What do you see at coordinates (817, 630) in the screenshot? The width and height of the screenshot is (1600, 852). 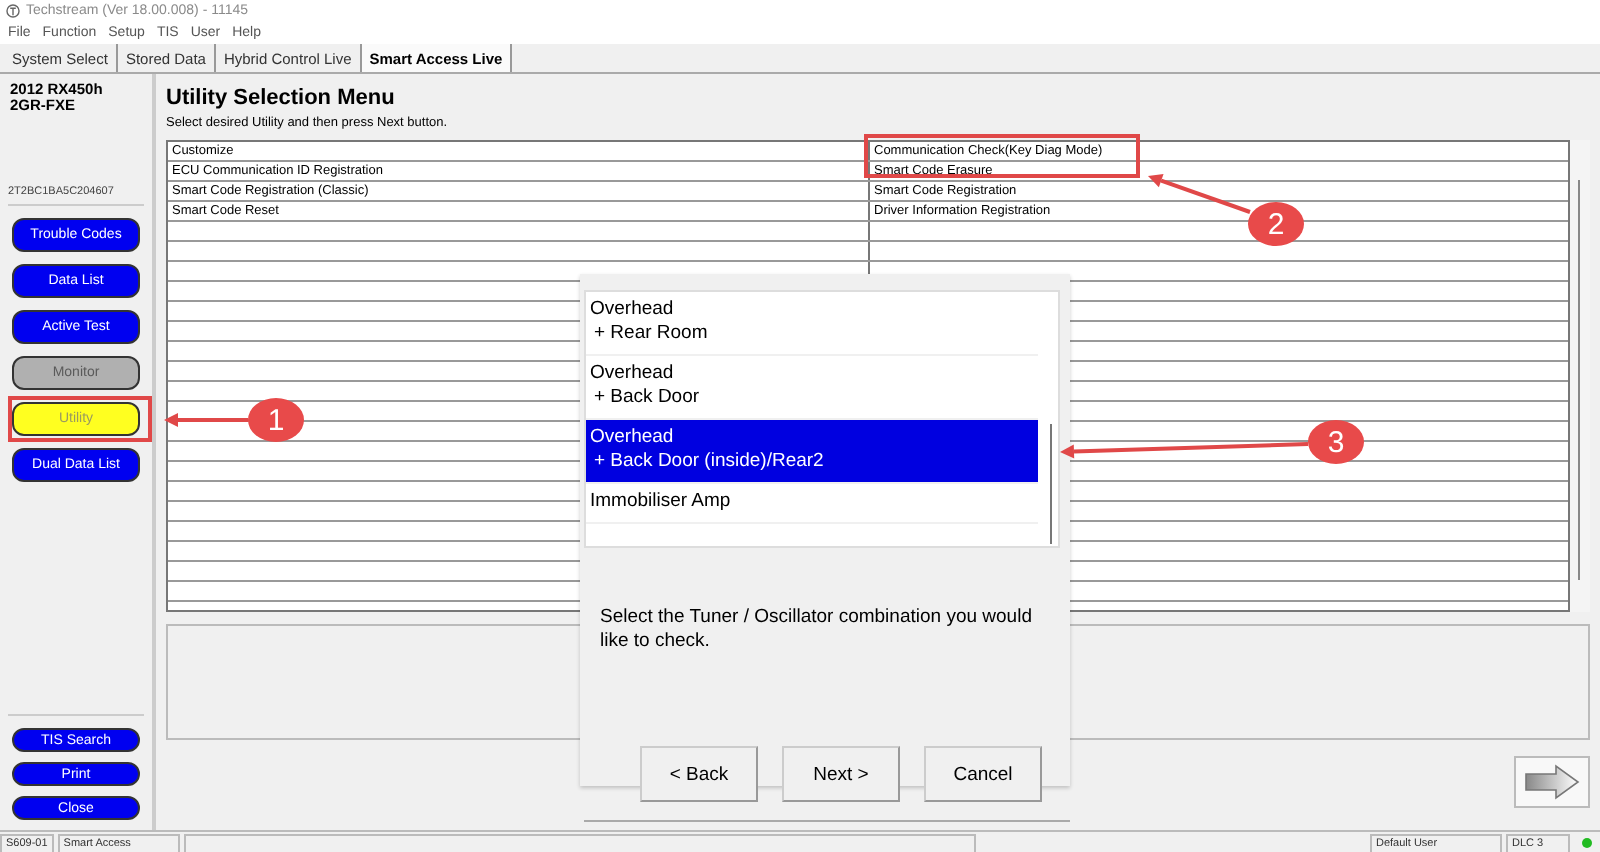 I see `dialog-description: Select the Tuner / Oscillator combination you would like to check.` at bounding box center [817, 630].